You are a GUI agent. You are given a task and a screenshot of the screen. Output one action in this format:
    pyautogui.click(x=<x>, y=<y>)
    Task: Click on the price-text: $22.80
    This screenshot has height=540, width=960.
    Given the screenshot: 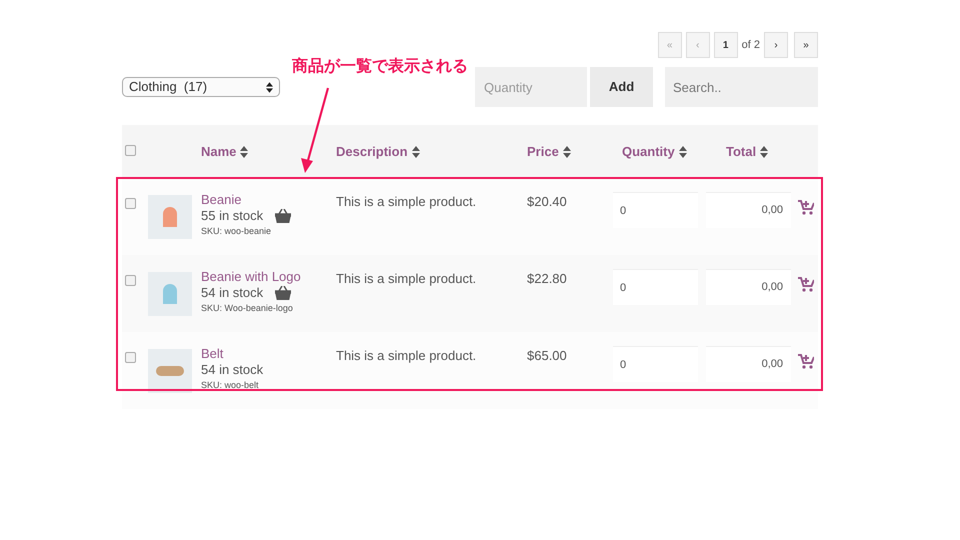 What is the action you would take?
    pyautogui.click(x=547, y=278)
    